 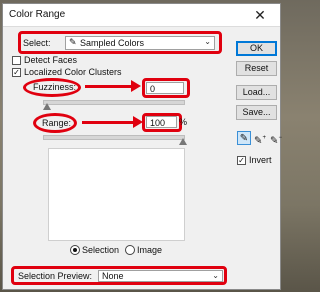 What do you see at coordinates (141, 15) in the screenshot?
I see `title-bar: Color Range ✕` at bounding box center [141, 15].